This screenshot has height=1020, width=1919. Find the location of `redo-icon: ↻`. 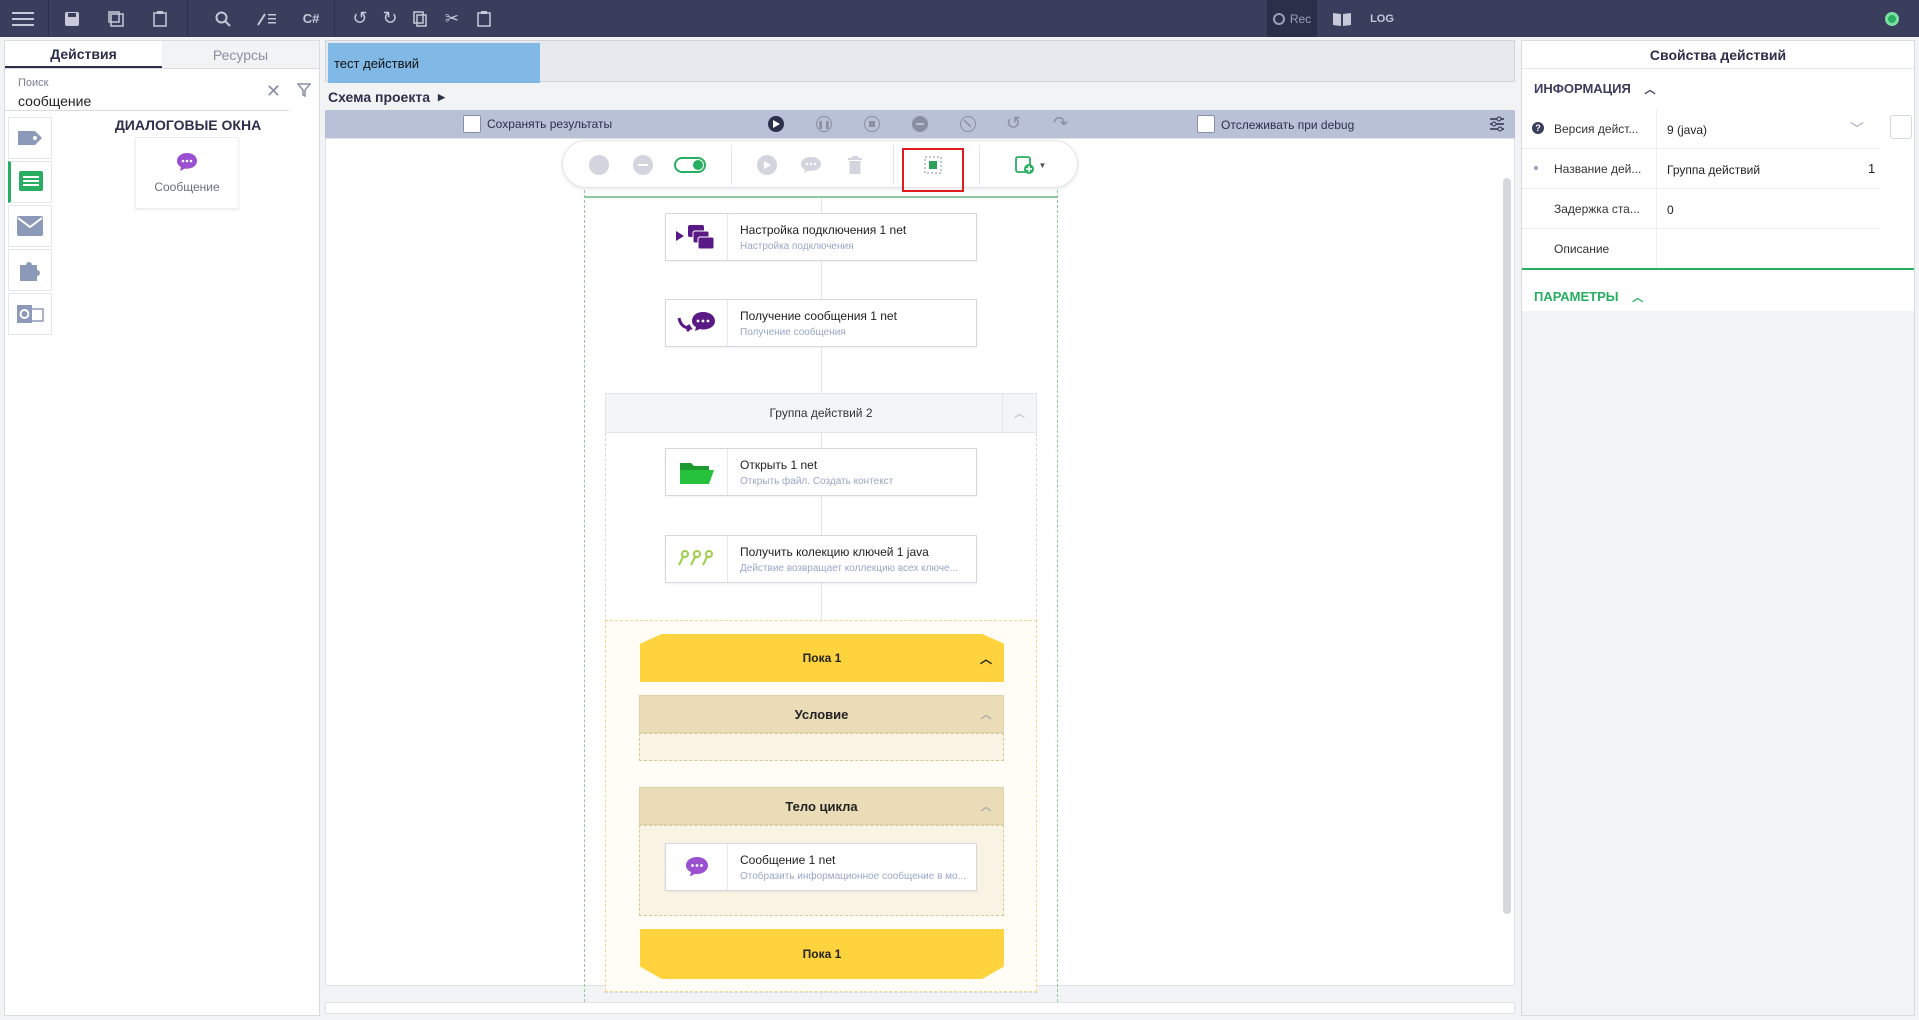

redo-icon: ↻ is located at coordinates (390, 19).